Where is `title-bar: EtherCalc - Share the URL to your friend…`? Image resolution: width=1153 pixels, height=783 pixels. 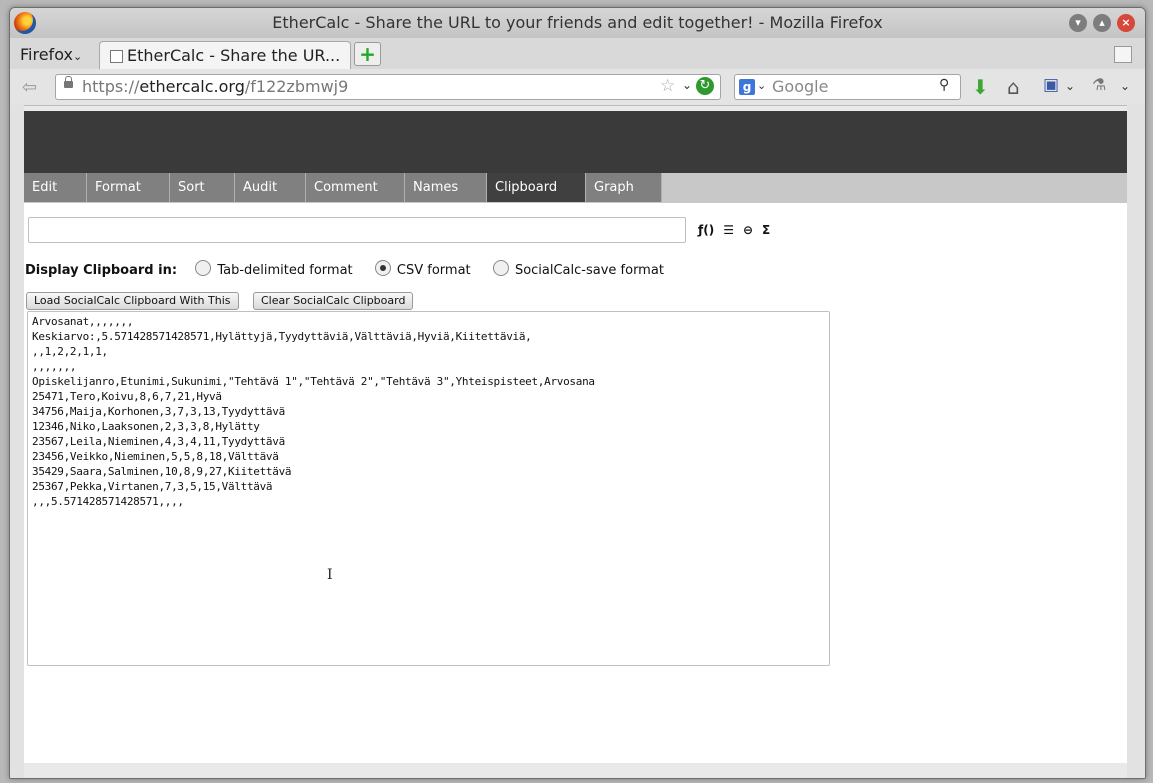 title-bar: EtherCalc - Share the URL to your friend… is located at coordinates (577, 23).